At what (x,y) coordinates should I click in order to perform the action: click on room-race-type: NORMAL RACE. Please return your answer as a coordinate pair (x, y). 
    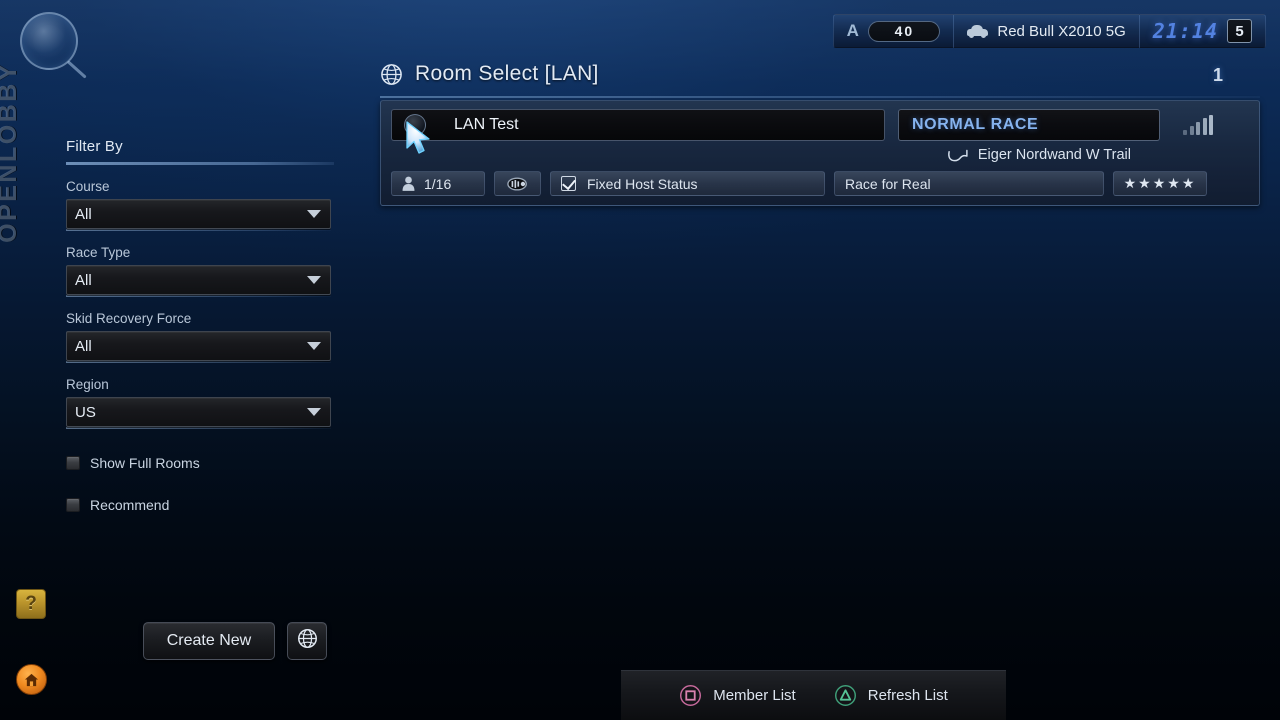
    Looking at the image, I should click on (1029, 125).